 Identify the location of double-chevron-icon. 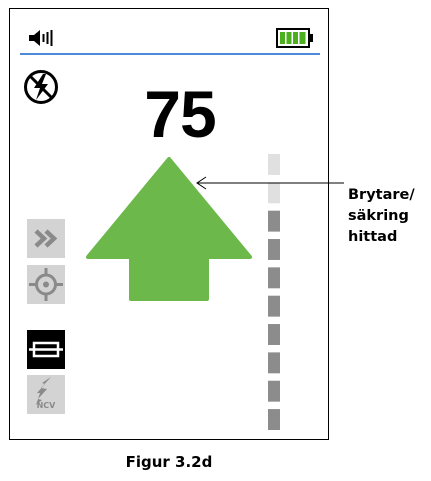
(46, 238).